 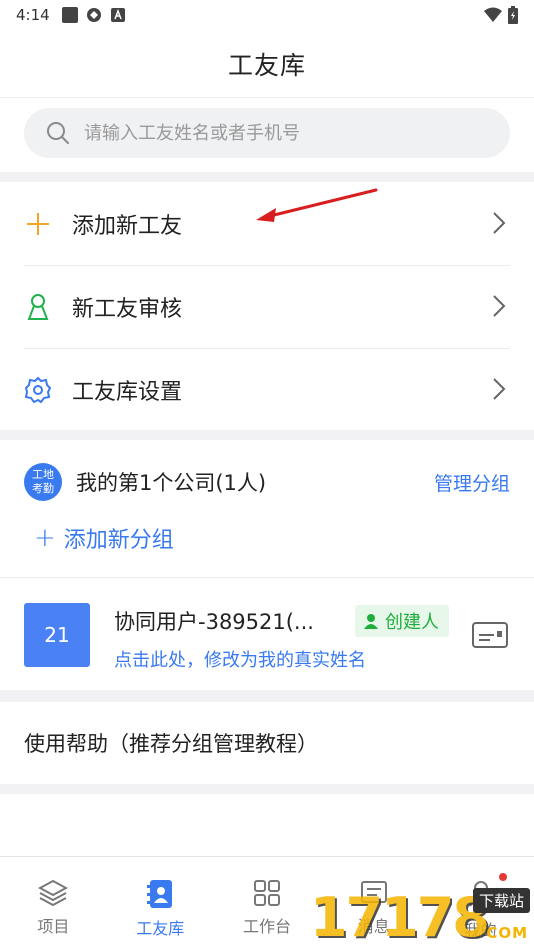 What do you see at coordinates (513, 15) in the screenshot?
I see `battery-icon` at bounding box center [513, 15].